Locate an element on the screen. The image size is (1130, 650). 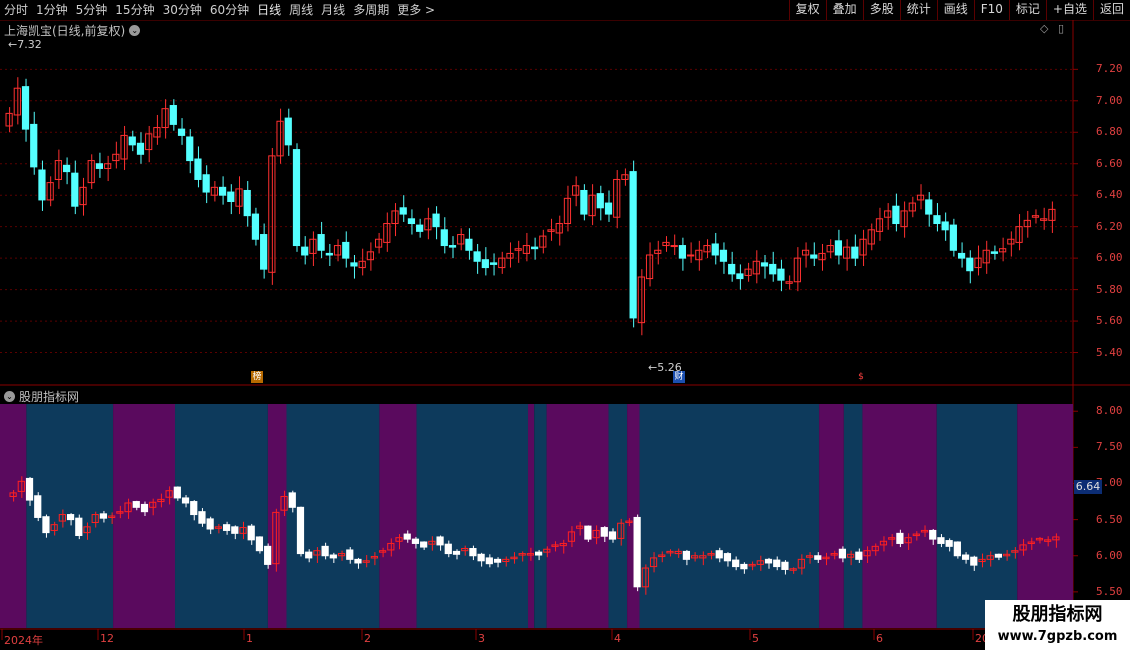
y-tick-label: 5.40 is located at coordinates (1109, 352).